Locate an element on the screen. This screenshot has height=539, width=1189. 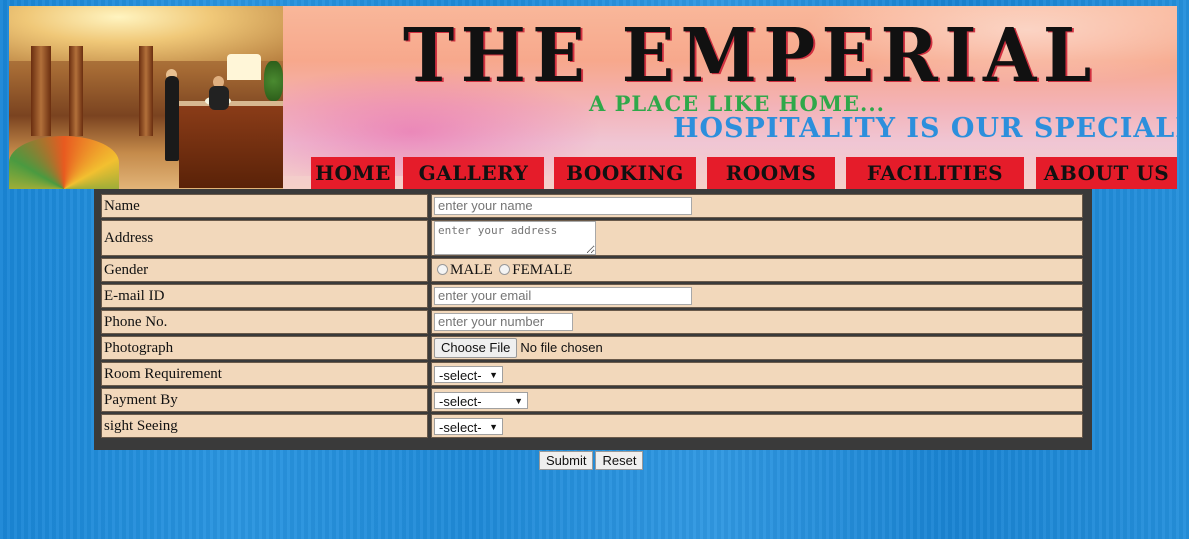
sightseeing-select: -select- ▼ is located at coordinates (468, 426).